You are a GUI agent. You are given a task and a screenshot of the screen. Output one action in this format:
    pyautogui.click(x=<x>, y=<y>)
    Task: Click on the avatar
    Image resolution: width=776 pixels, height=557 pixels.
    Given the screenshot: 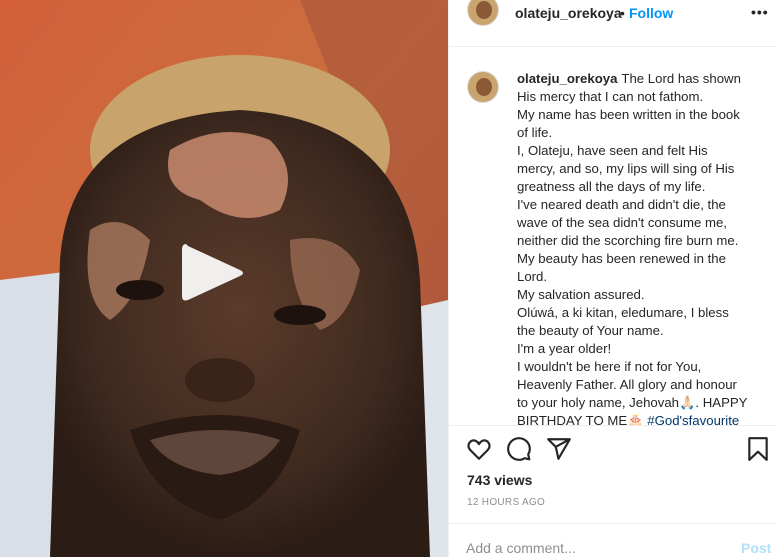 What is the action you would take?
    pyautogui.click(x=483, y=13)
    